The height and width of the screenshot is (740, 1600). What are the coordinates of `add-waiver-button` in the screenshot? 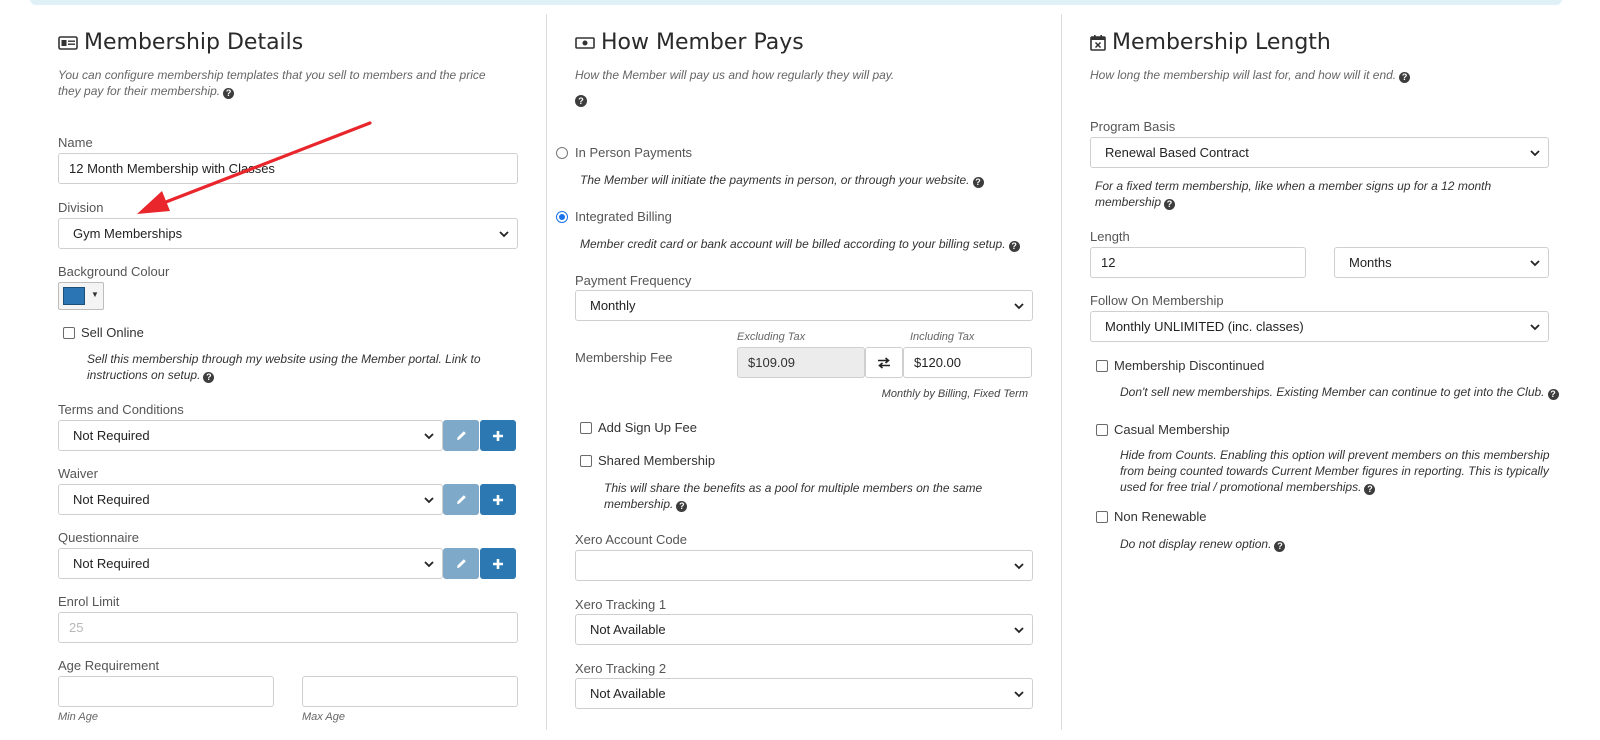 It's located at (498, 499).